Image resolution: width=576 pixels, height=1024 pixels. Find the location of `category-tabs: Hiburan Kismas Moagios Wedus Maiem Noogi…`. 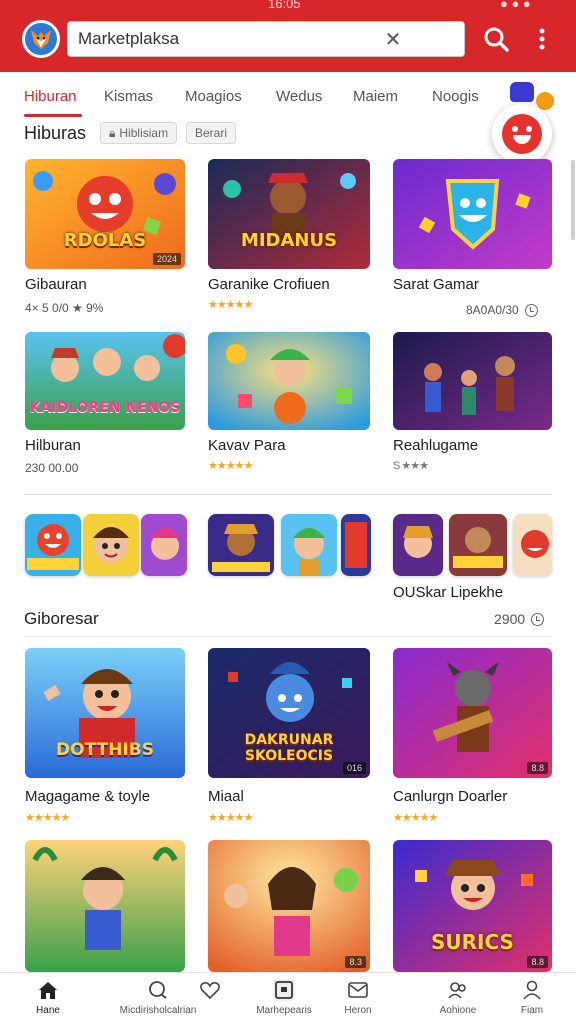

category-tabs: Hiburan Kismas Moagios Wedus Maiem Noogi… is located at coordinates (288, 98).